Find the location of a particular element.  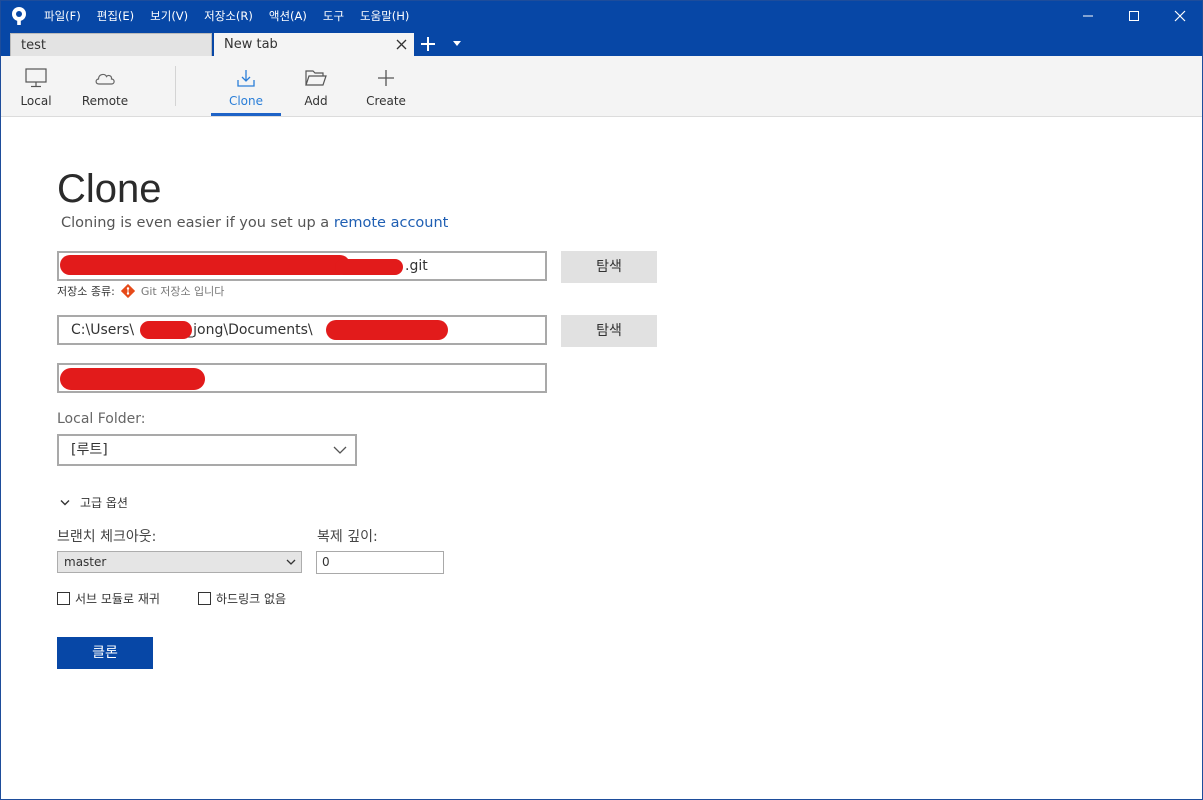

remote-label: Remote is located at coordinates (105, 101).